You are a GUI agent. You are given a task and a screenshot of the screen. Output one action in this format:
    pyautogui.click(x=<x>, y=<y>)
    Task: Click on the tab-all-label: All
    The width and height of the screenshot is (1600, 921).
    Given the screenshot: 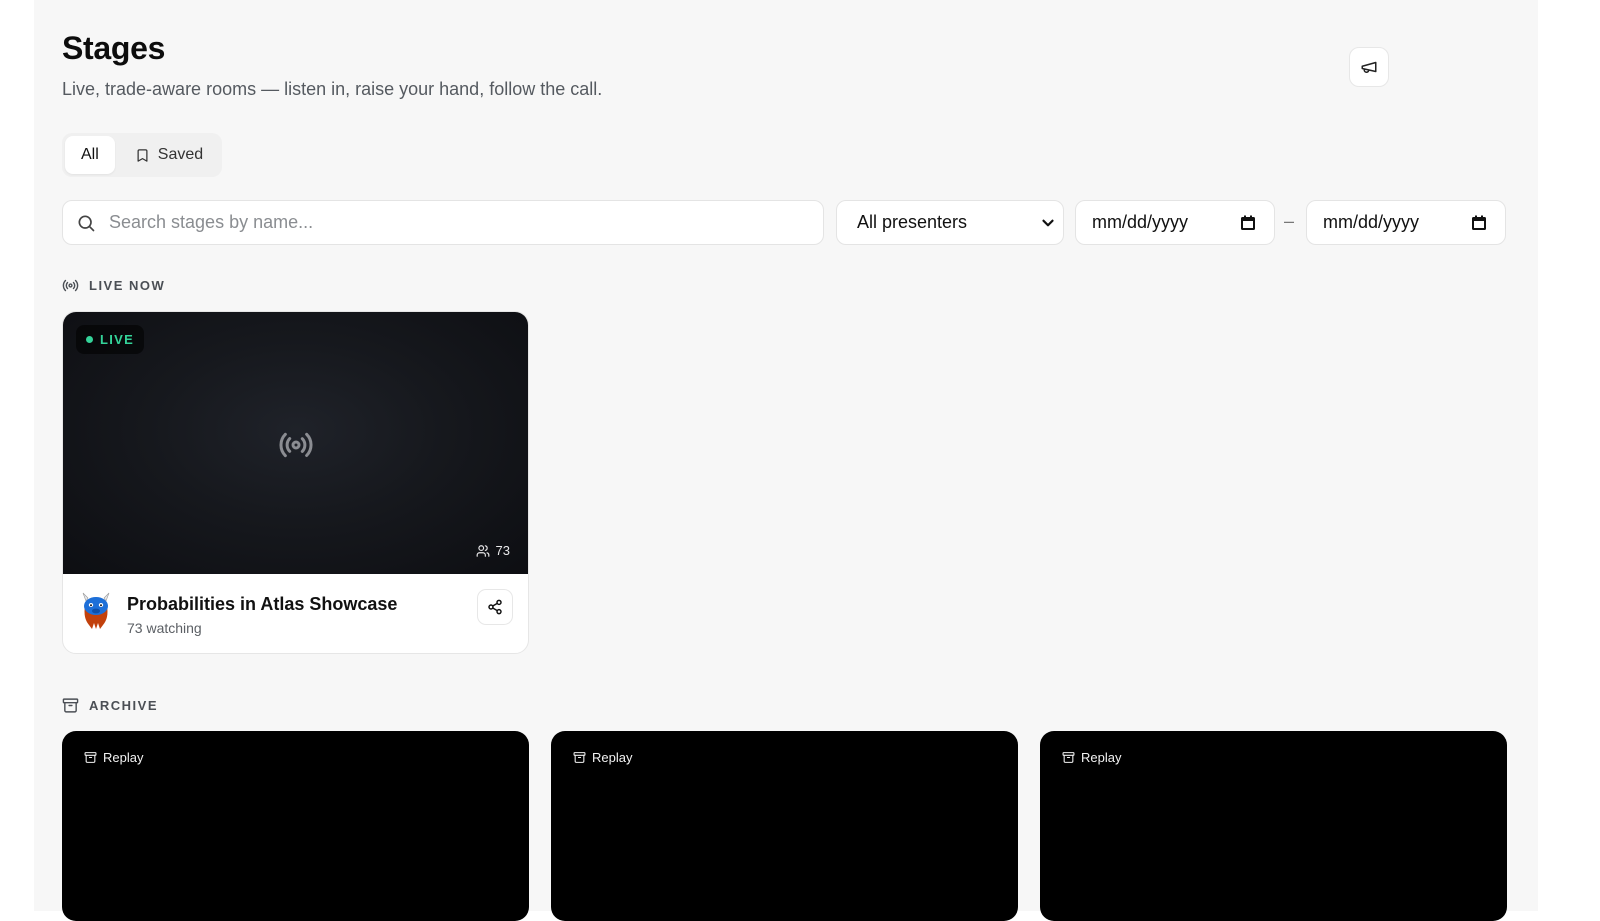 What is the action you would take?
    pyautogui.click(x=90, y=154)
    